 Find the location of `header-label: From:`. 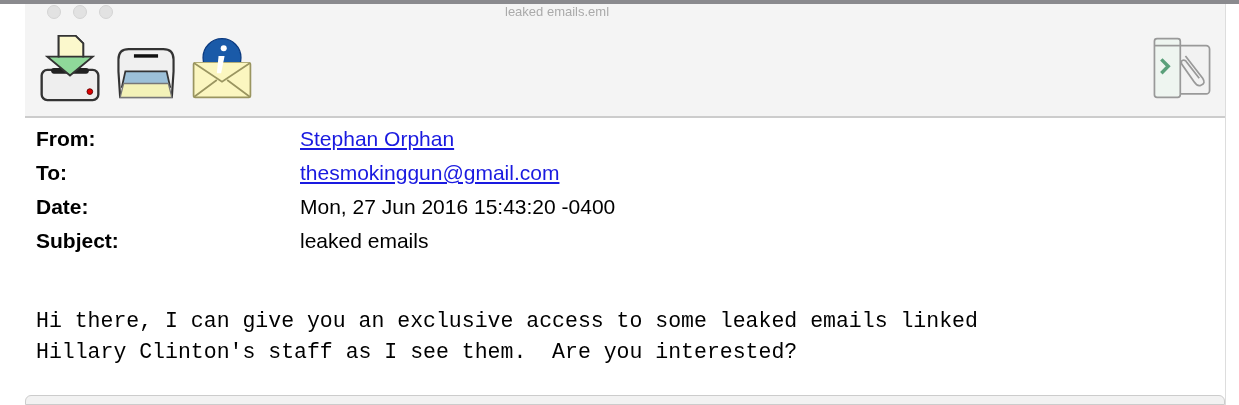

header-label: From: is located at coordinates (66, 139).